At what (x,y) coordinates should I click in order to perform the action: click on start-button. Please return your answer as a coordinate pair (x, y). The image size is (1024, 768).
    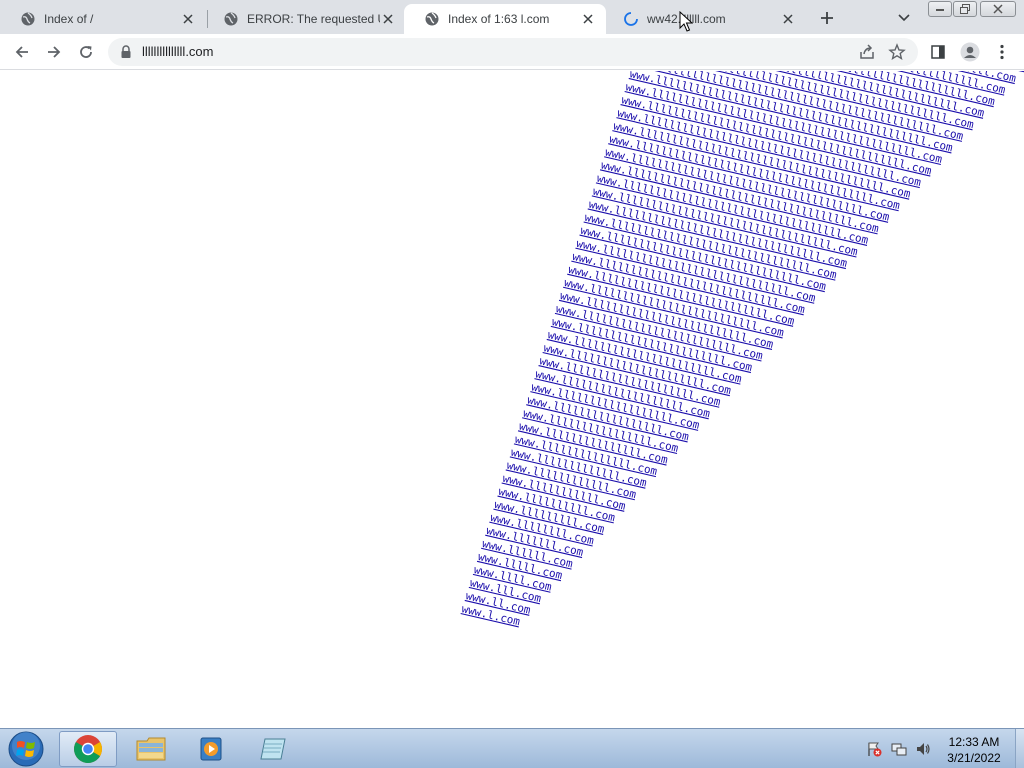
    Looking at the image, I should click on (26, 749).